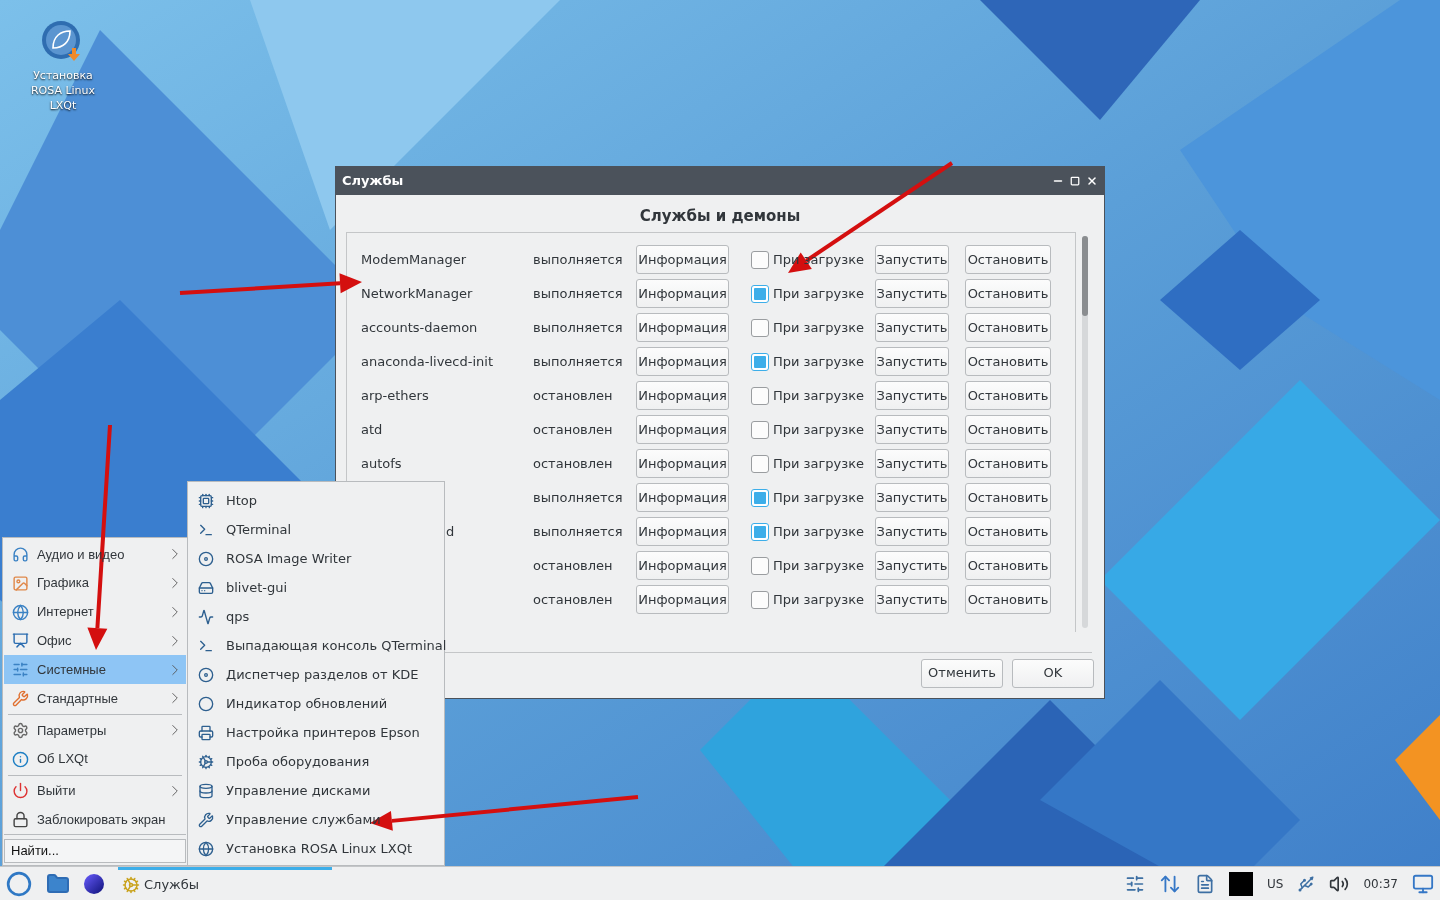  Describe the element at coordinates (95, 698) in the screenshot. I see `menu-item: Стандартные` at that location.